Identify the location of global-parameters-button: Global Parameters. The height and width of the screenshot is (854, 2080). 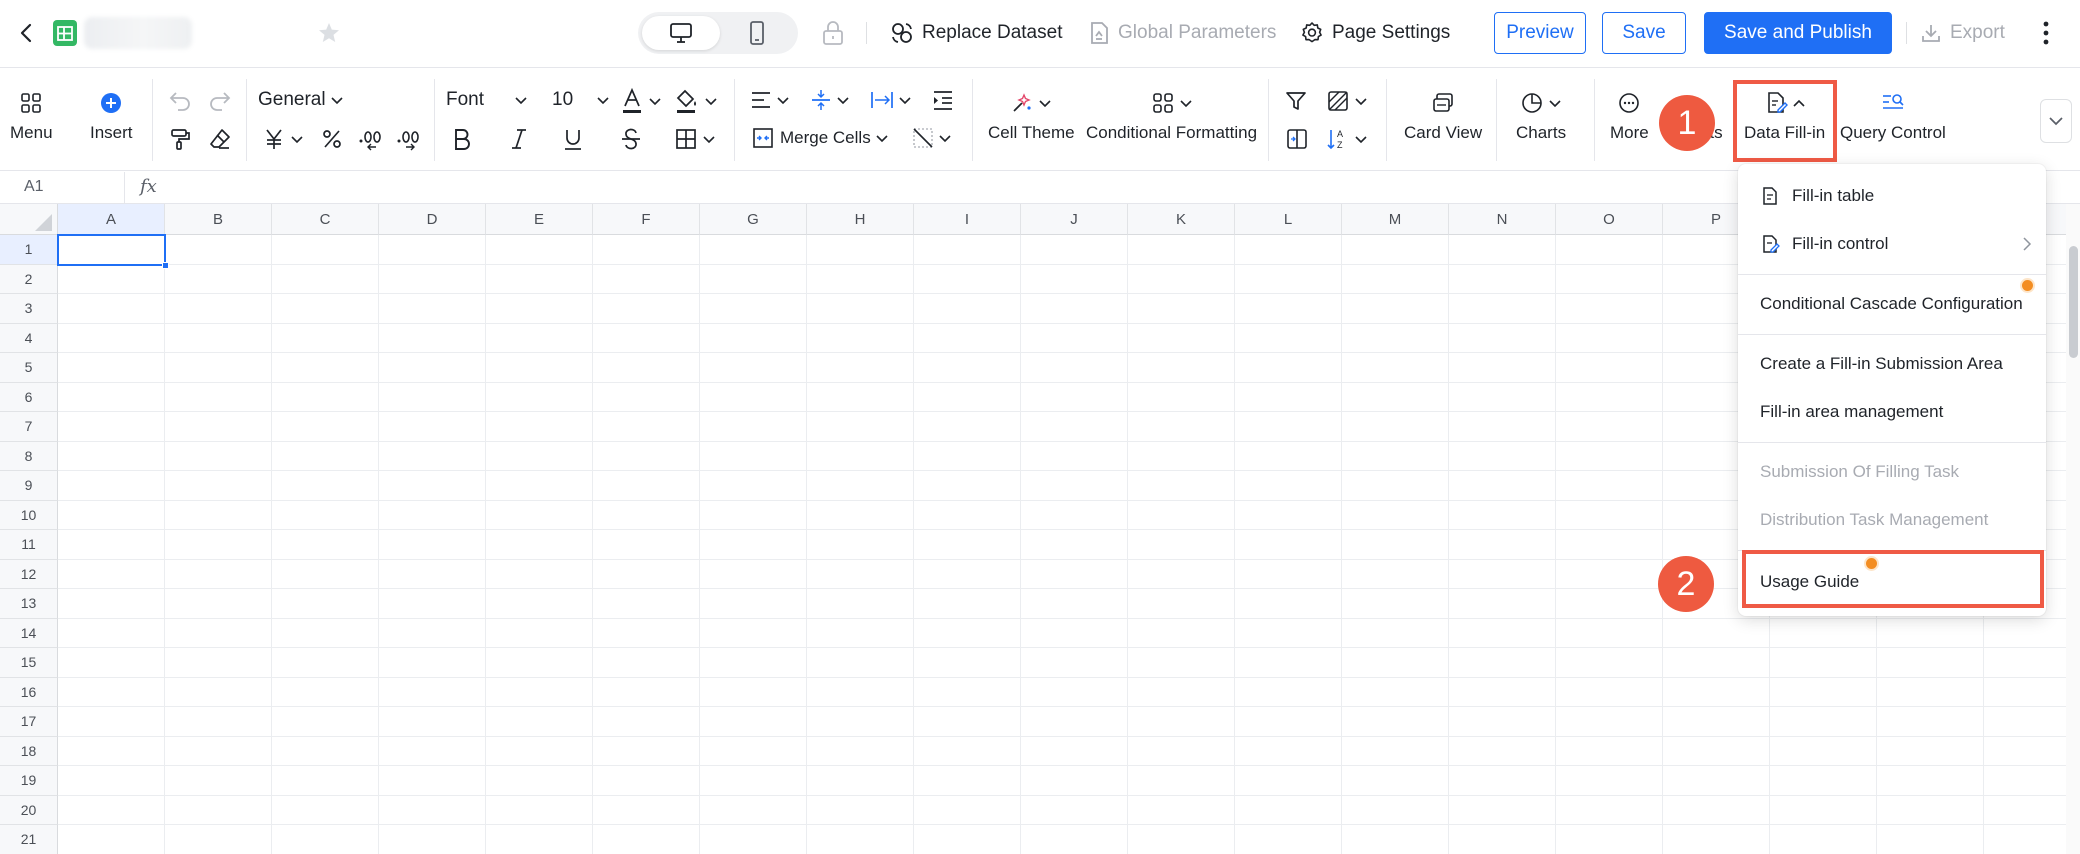
(1182, 33).